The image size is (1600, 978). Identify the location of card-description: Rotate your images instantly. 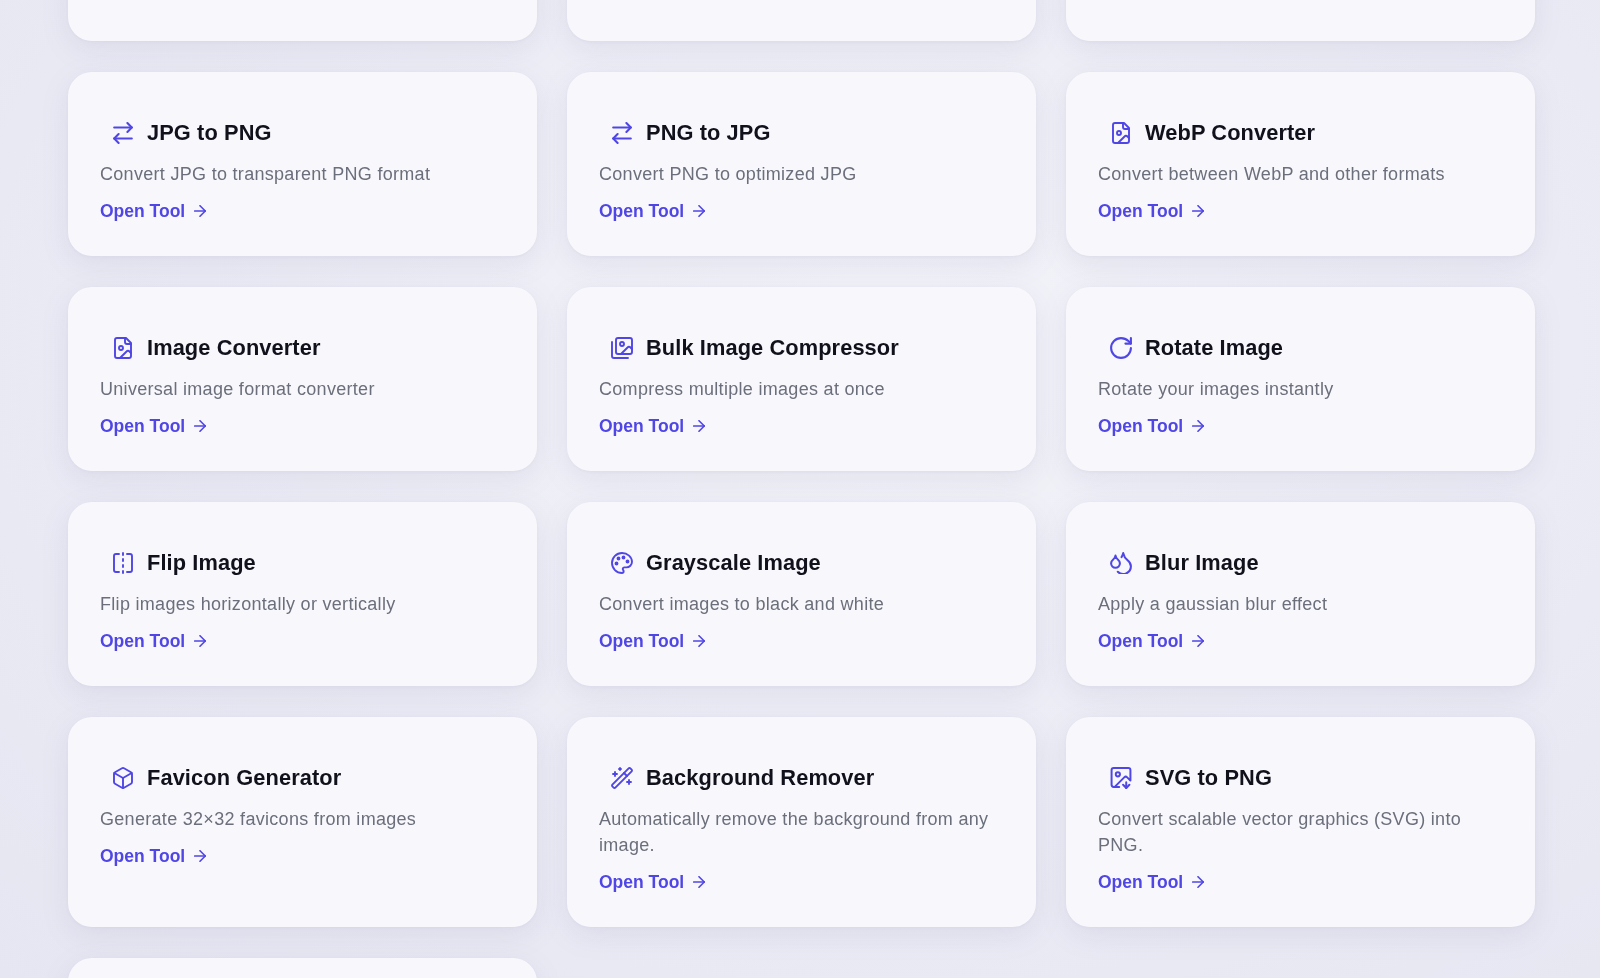
(1216, 389).